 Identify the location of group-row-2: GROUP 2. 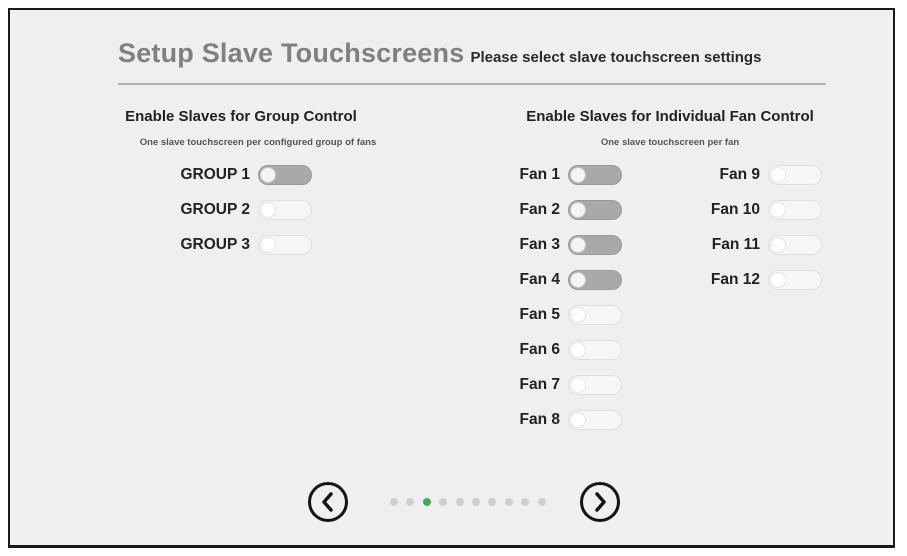
(221, 210).